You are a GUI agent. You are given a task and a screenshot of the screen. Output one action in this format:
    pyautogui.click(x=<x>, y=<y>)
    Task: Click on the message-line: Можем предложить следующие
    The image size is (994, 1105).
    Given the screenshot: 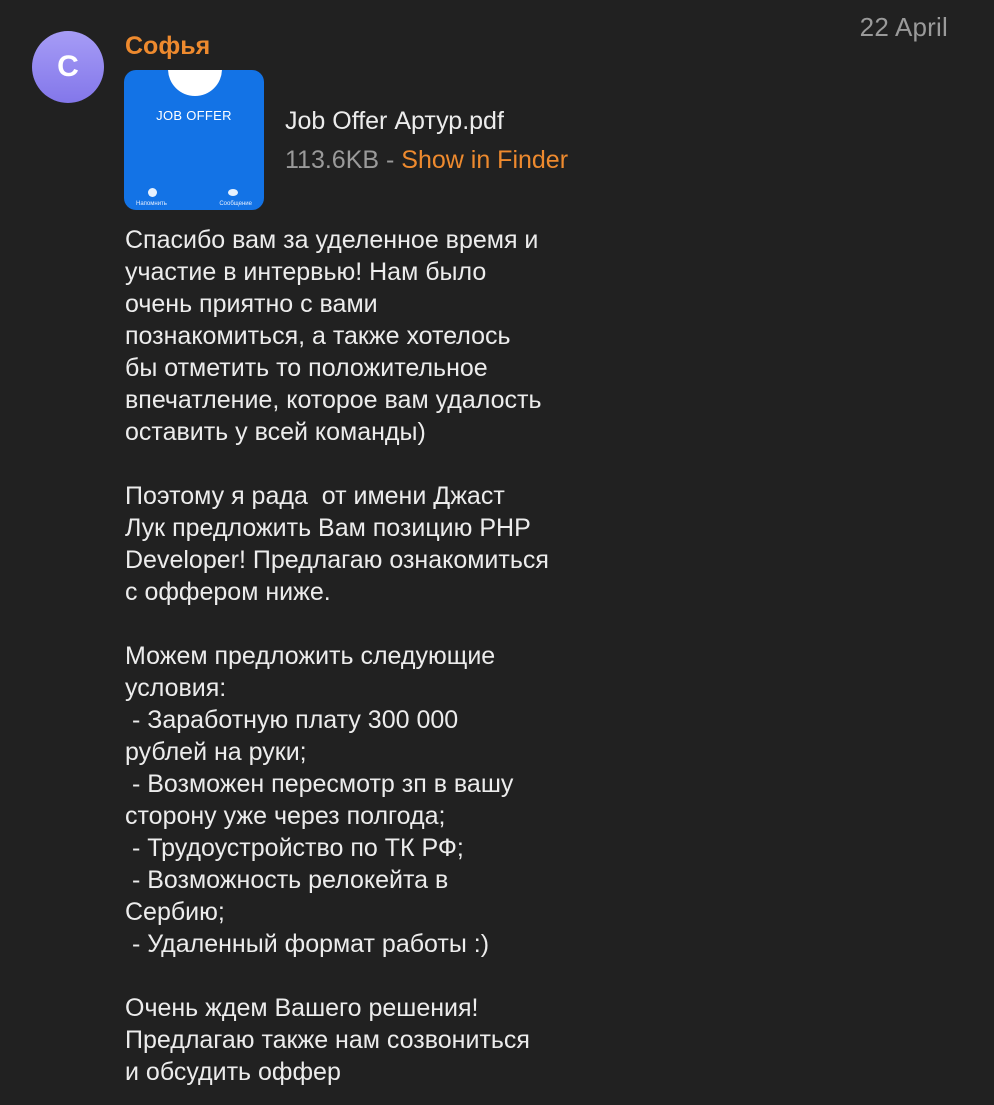 What is the action you would take?
    pyautogui.click(x=310, y=656)
    